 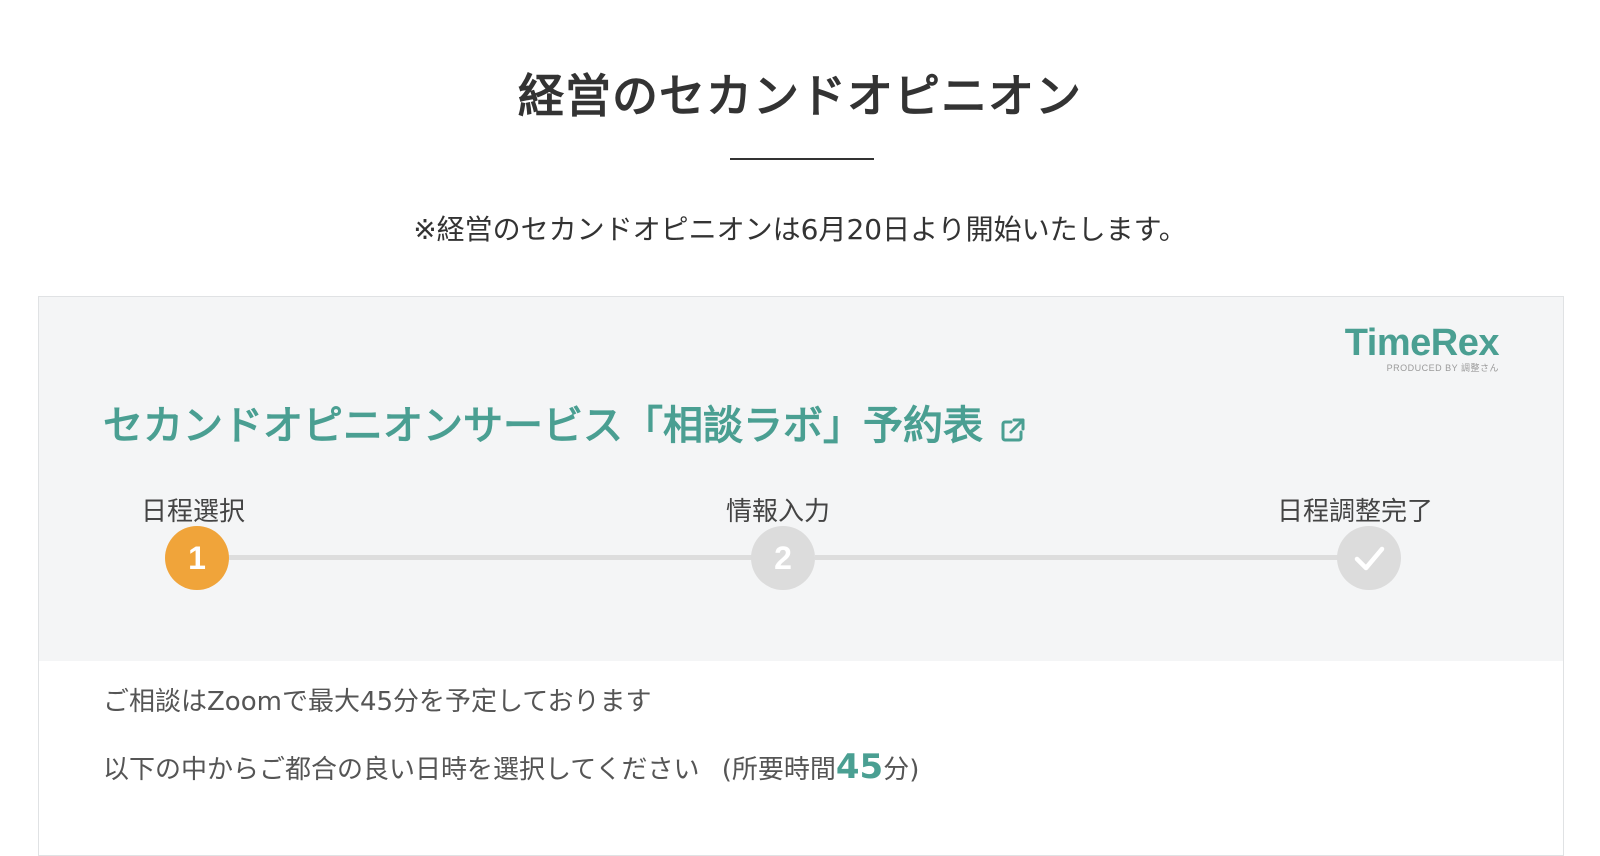 I want to click on duration-value: 45, so click(x=859, y=767).